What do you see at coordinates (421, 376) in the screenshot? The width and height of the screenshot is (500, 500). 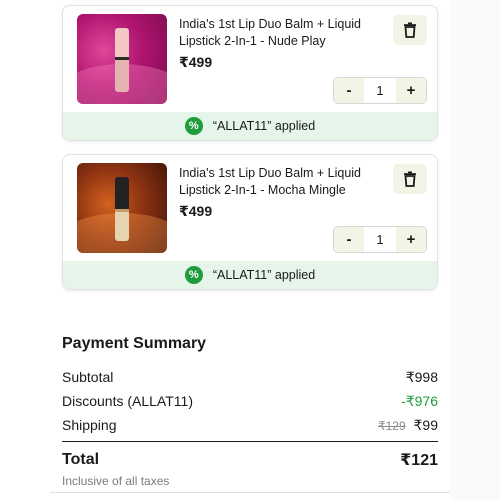 I see `subtotal-value: ₹998` at bounding box center [421, 376].